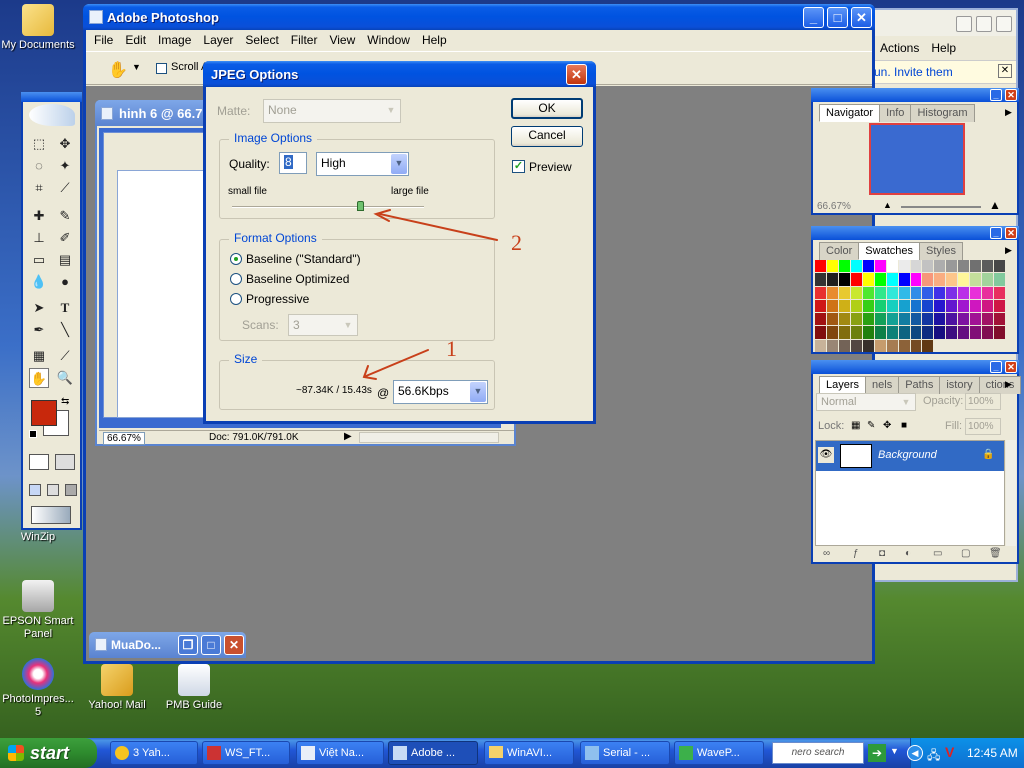  I want to click on search-dropdown-icon: ▼, so click(894, 751).